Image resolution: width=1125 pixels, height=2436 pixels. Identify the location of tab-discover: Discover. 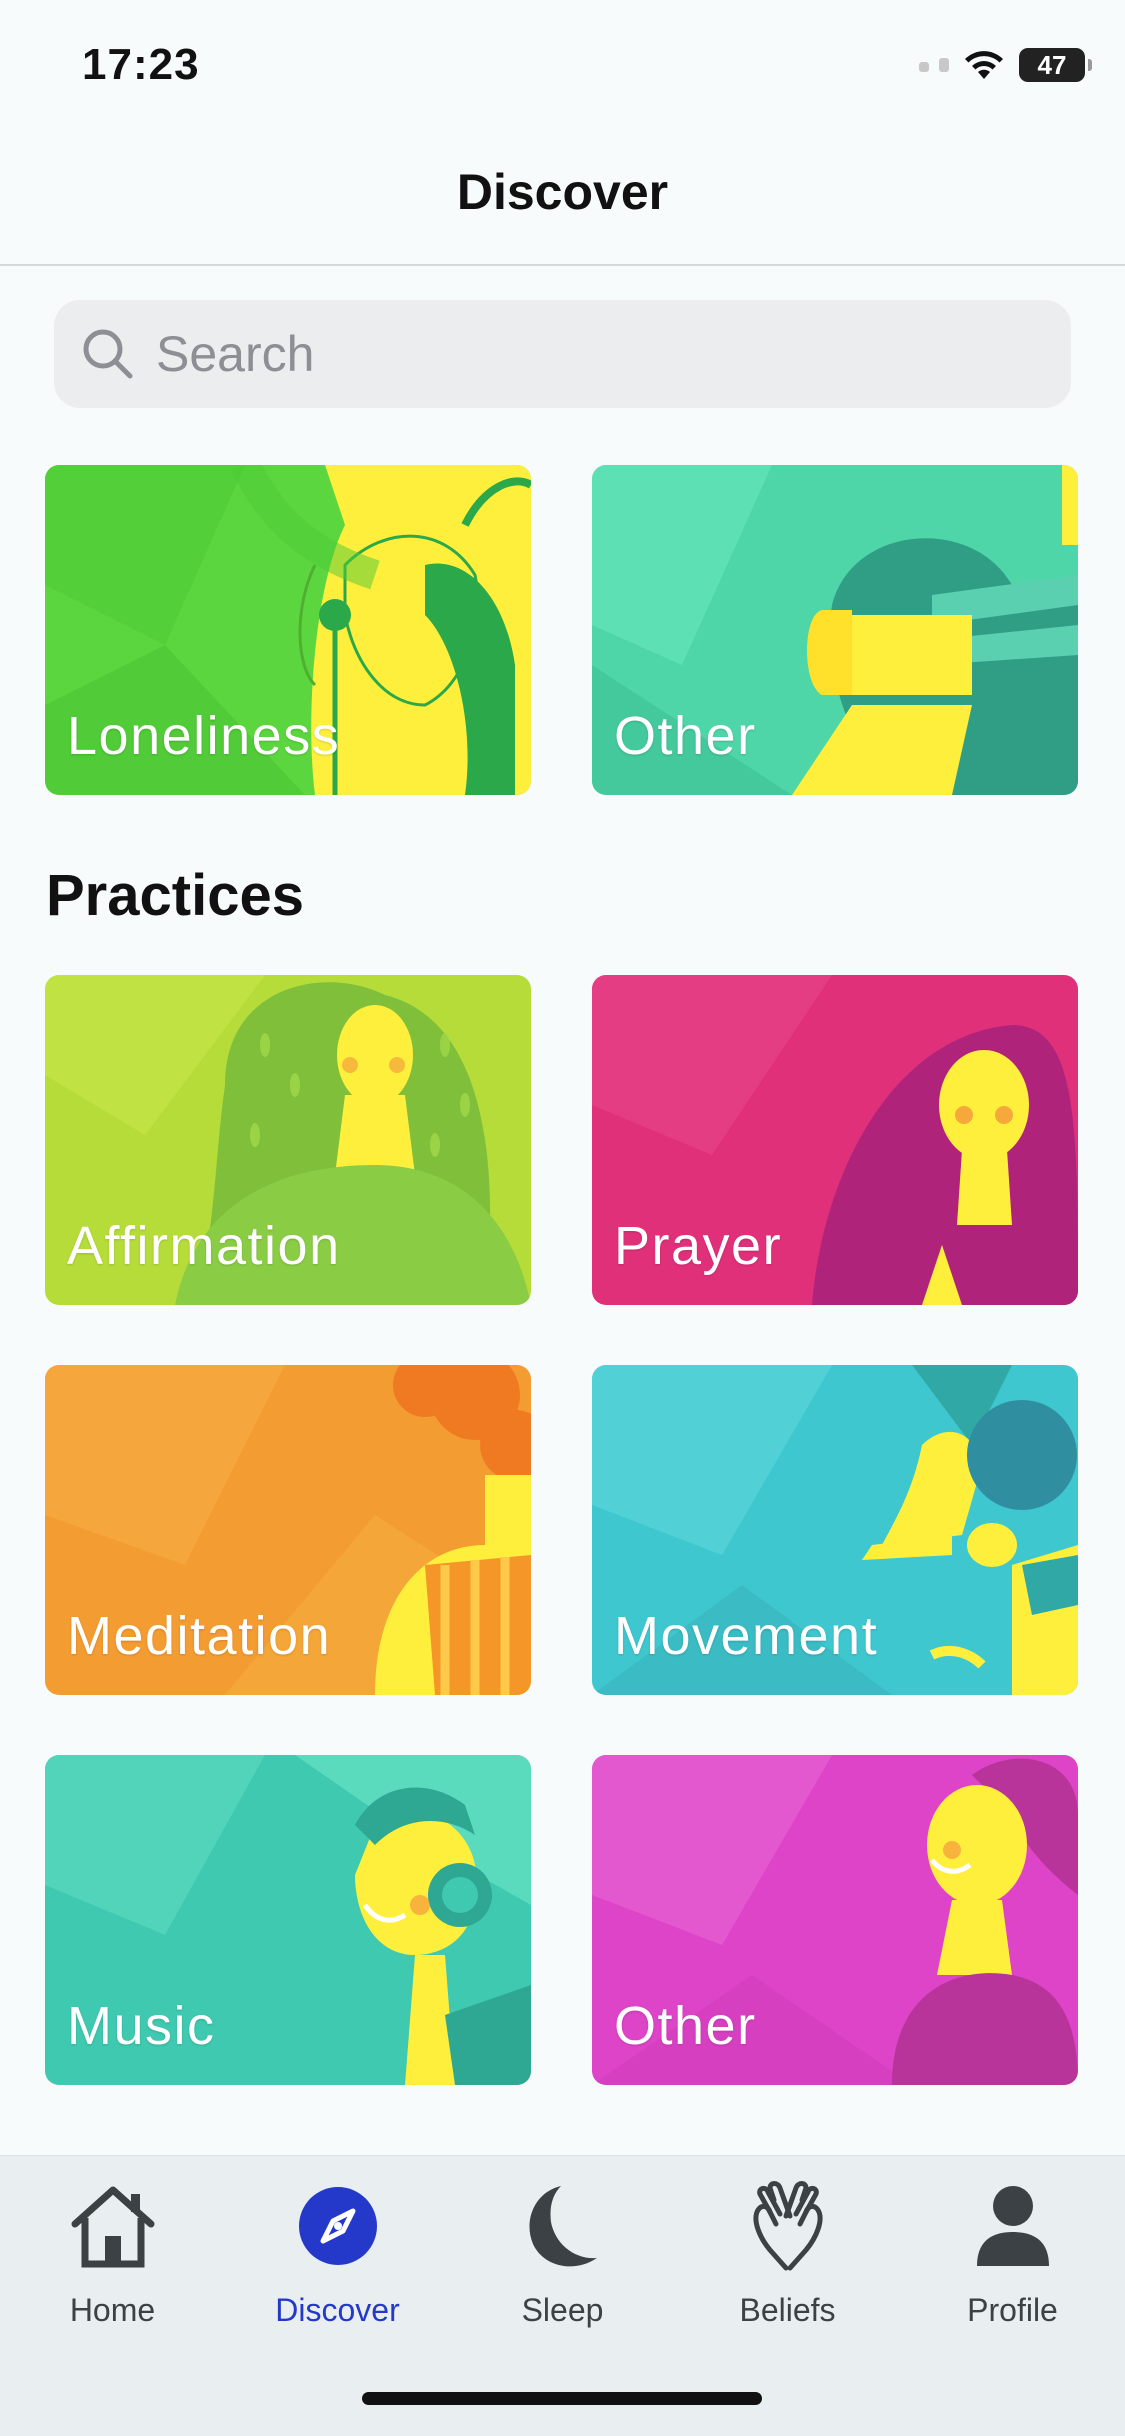
(337, 2268).